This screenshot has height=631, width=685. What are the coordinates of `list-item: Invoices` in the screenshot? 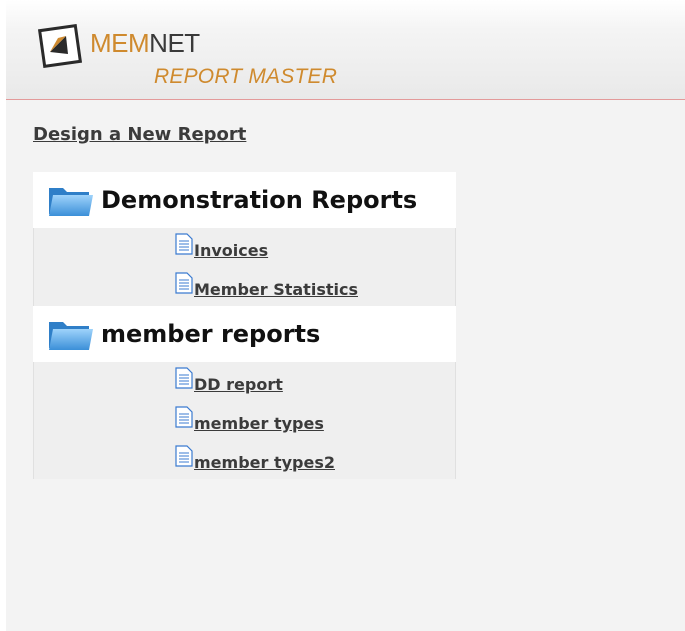 It's located at (244, 247).